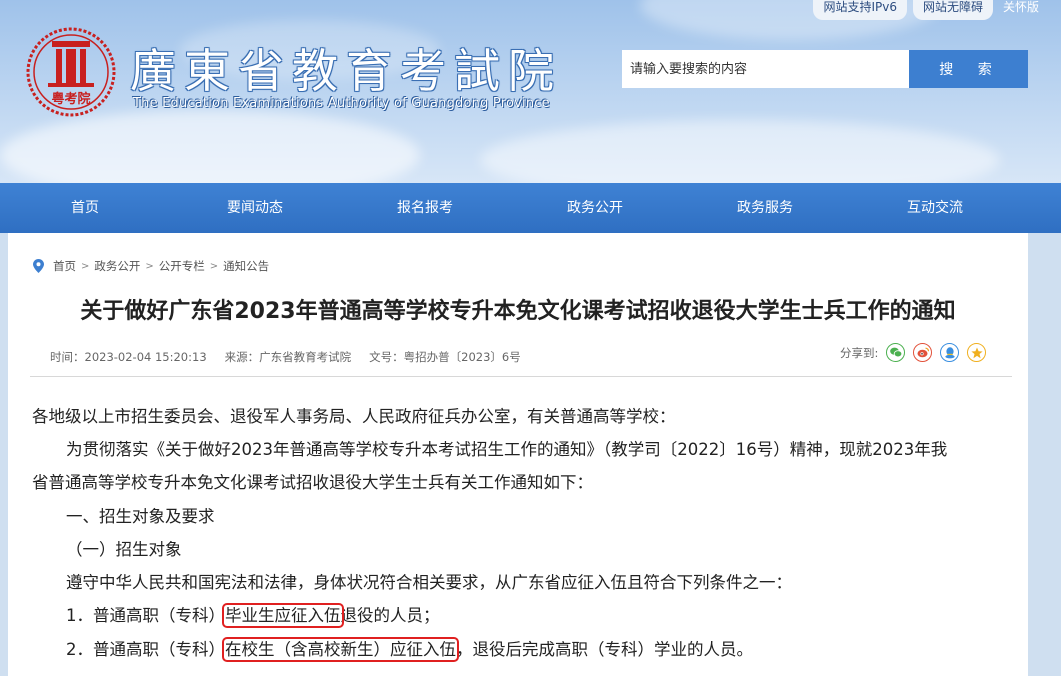  I want to click on eligibility-item-1: 1．普通高职（专科）毕业生应征入伍退役的人员；, so click(253, 615).